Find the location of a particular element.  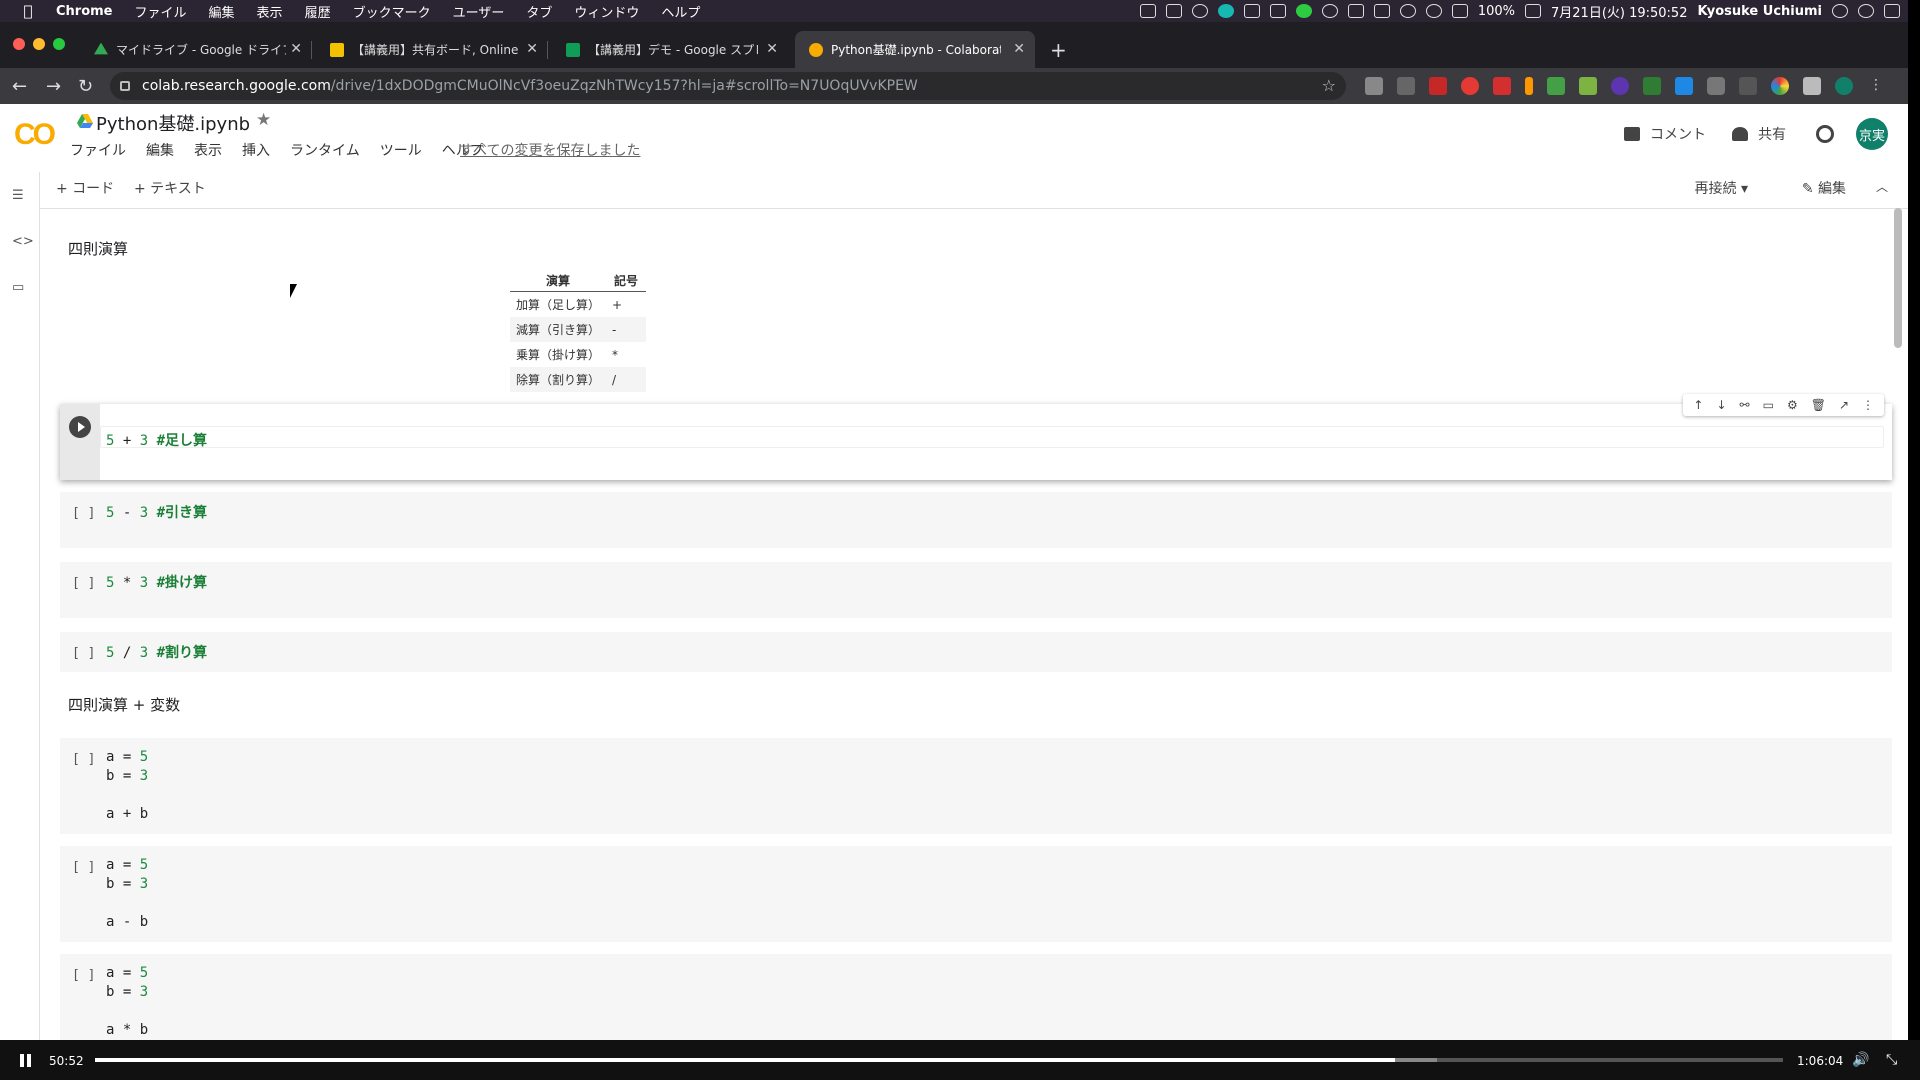

code-line: 5 * 3 #掛け算 is located at coordinates (156, 583).